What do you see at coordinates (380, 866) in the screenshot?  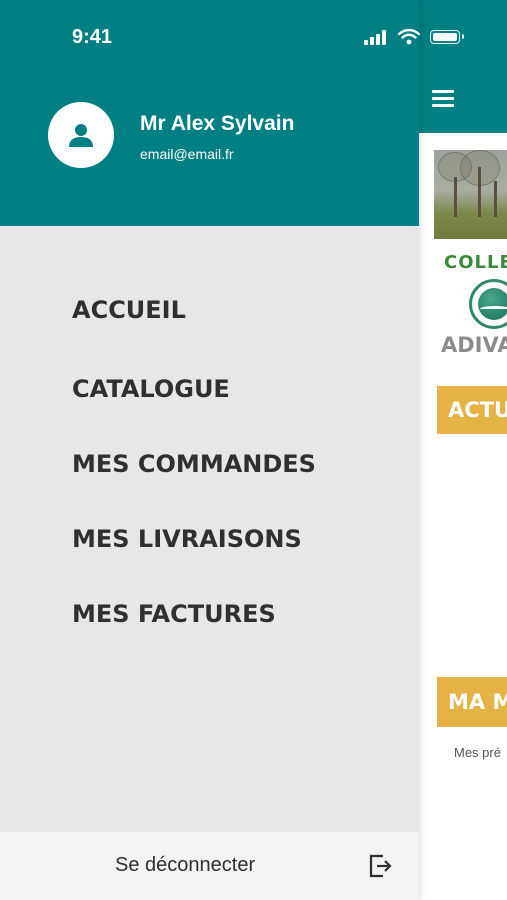 I see `logout-icon` at bounding box center [380, 866].